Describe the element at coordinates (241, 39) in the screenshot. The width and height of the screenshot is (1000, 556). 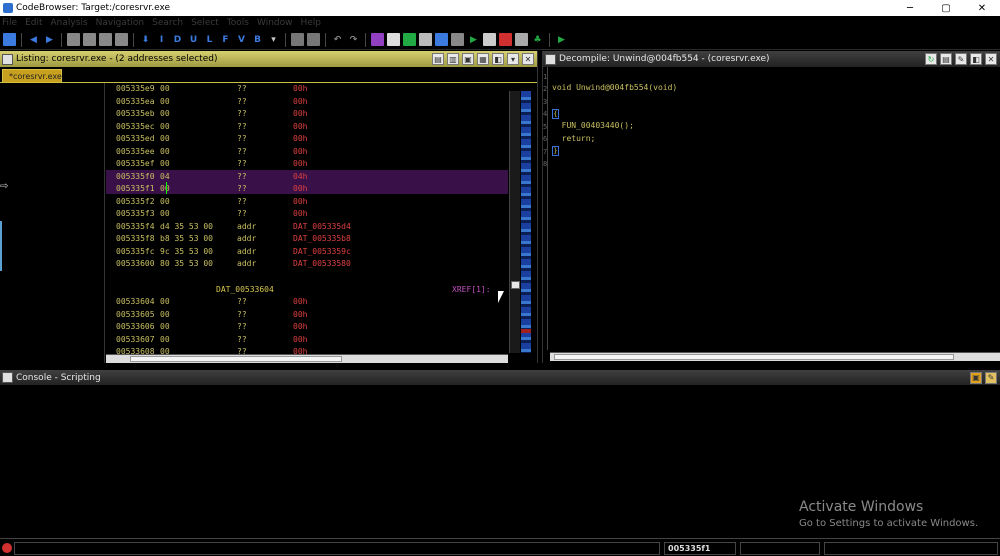
I see `nav-value-letter: V` at that location.